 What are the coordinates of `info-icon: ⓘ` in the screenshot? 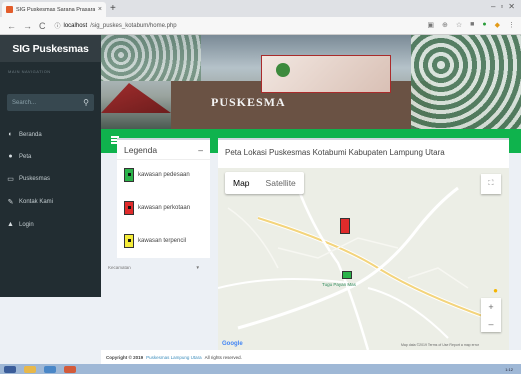 It's located at (57, 27).